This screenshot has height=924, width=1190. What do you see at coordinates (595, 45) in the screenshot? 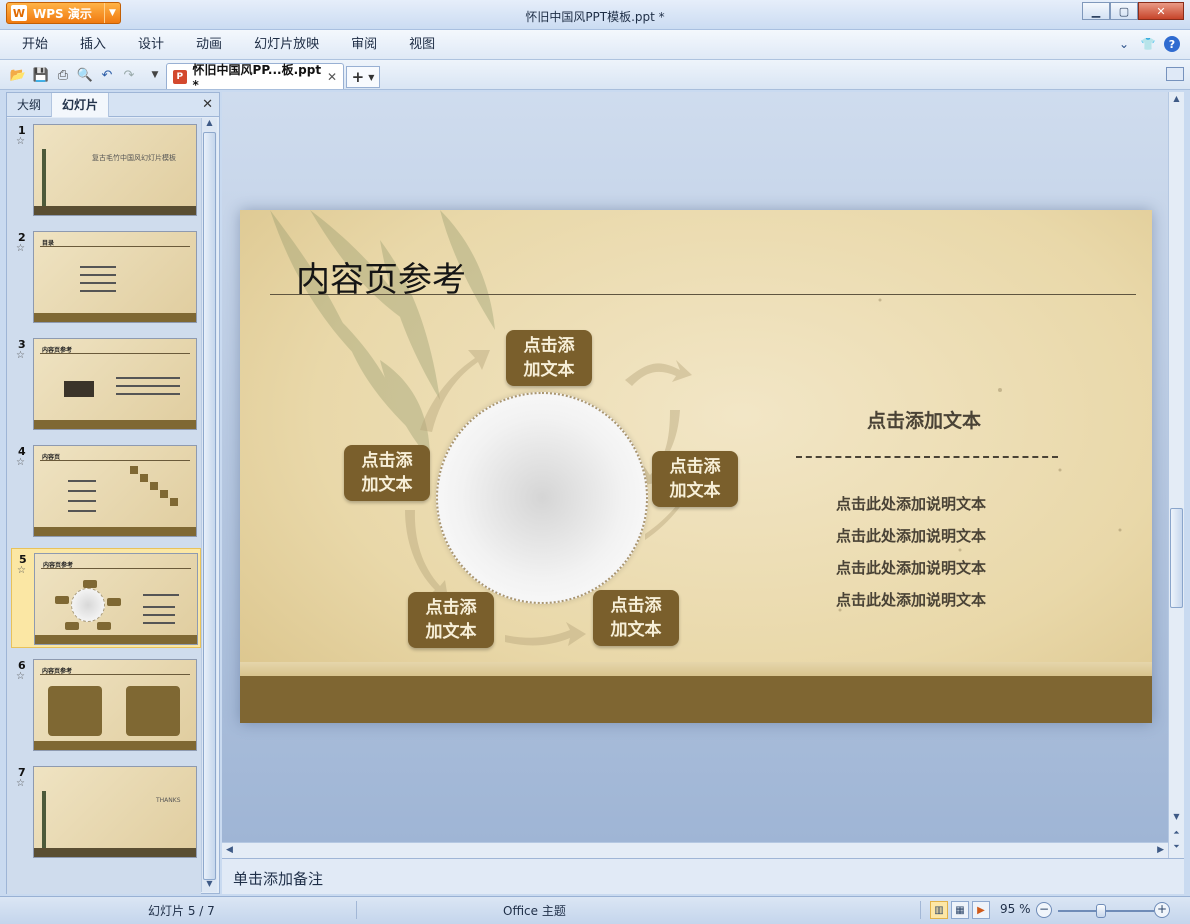
I see `menu-bar: 开始 插入 设计 动画 幻灯片放映 审阅 视图 ⌄ 👕 ?` at bounding box center [595, 45].